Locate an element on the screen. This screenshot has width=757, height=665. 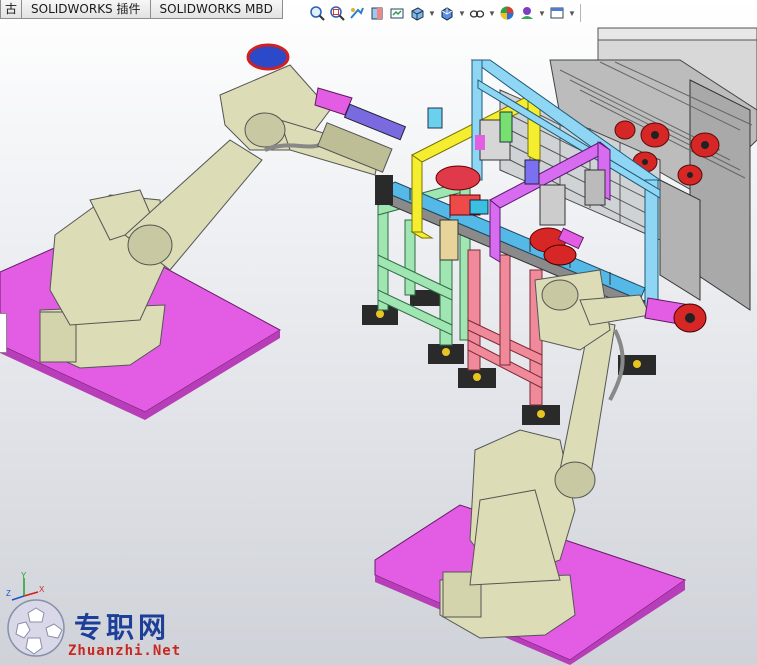
watermark: 专职网 Zhuanzhi.Net is located at coordinates (101, 625).